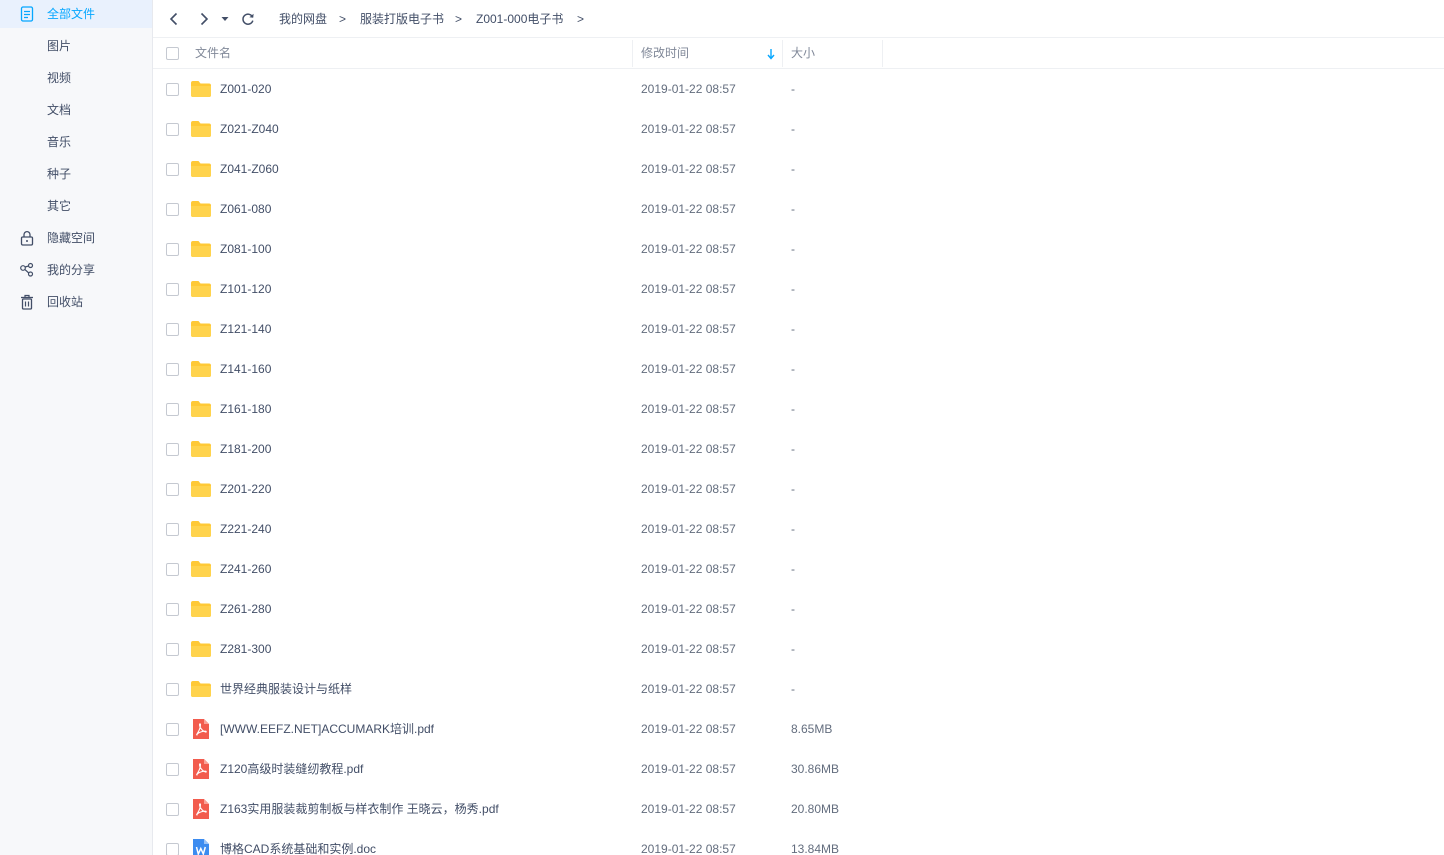  I want to click on file-name: [WWW.EEFZ.NET]ACCUMARK培训.pdf, so click(327, 729).